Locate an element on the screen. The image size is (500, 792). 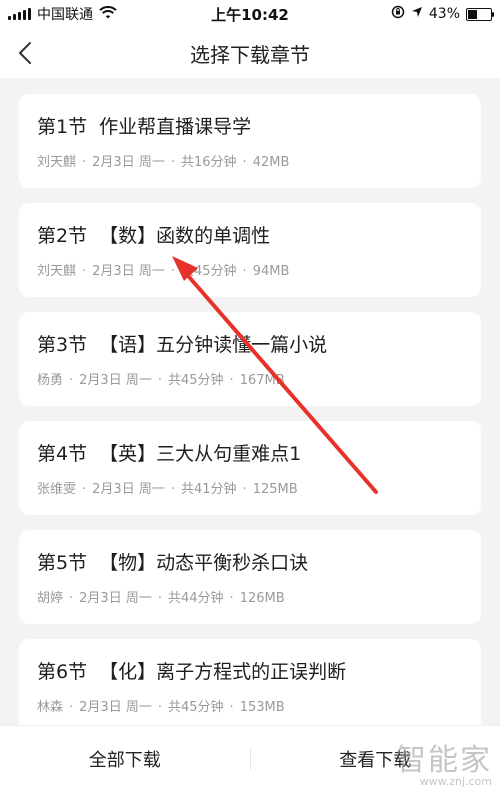
chapter-title-line: 第5节 【物】动态平衡秒杀口诀 is located at coordinates (250, 561).